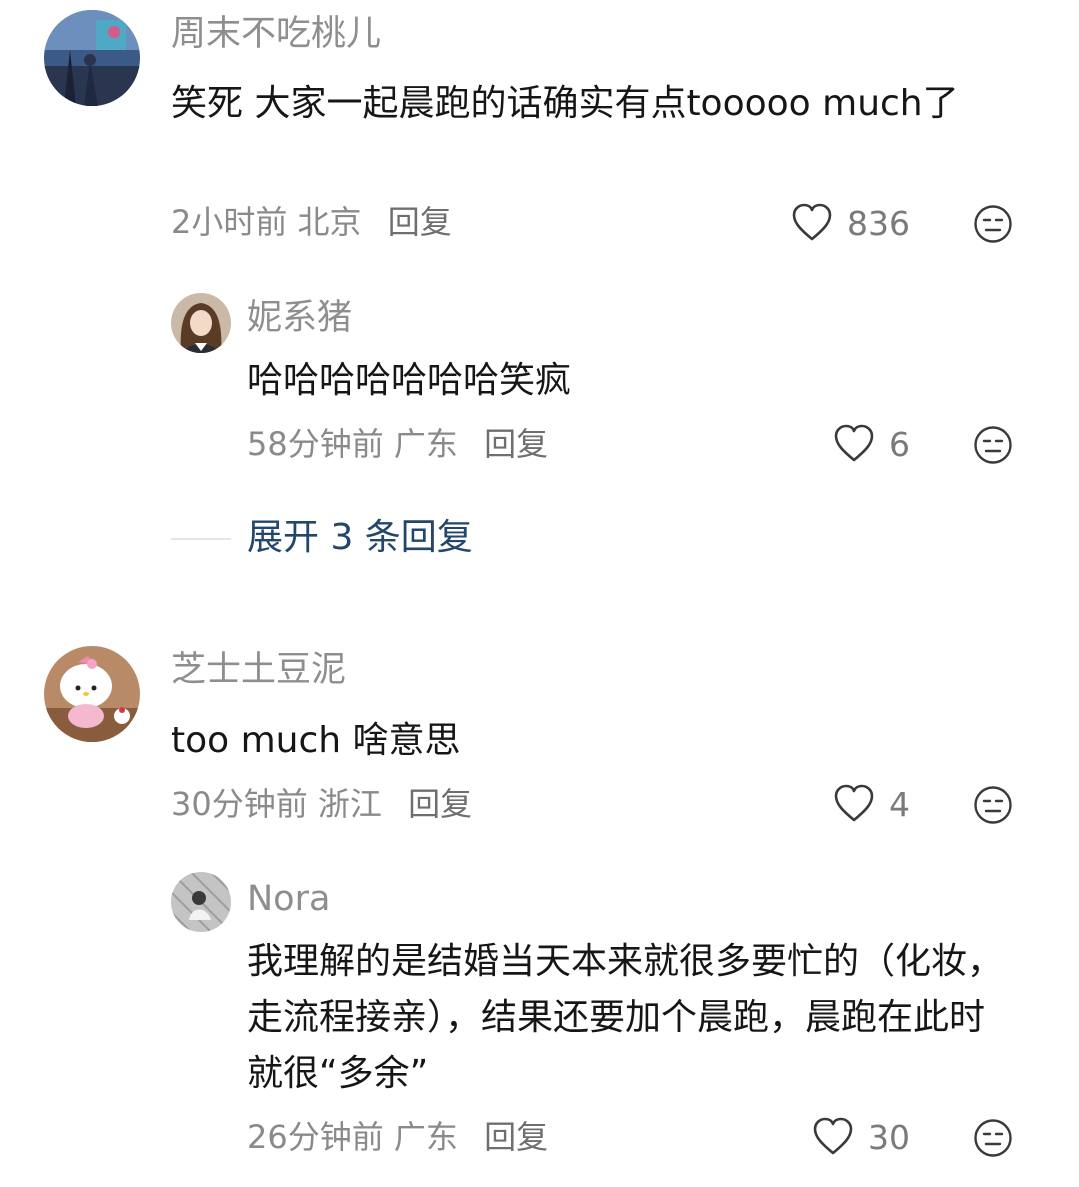  I want to click on username: 芝士土豆泥, so click(258, 670).